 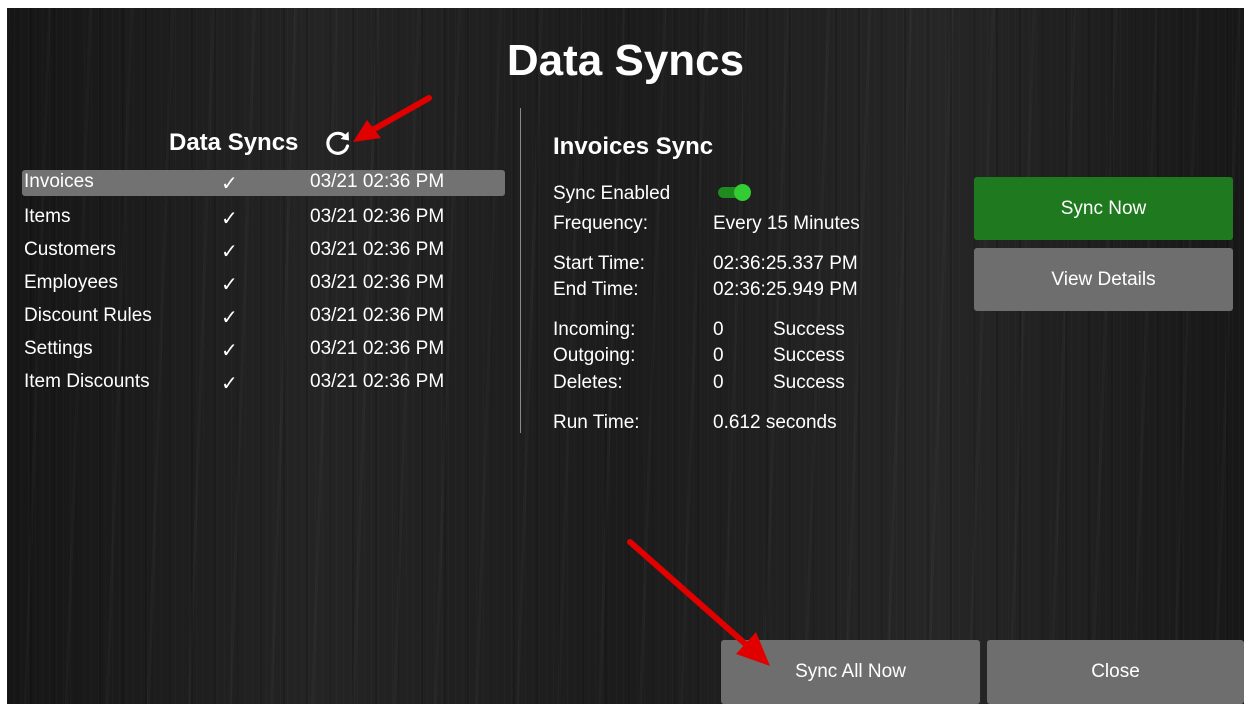 I want to click on frequency-label: Frequency:, so click(x=601, y=223).